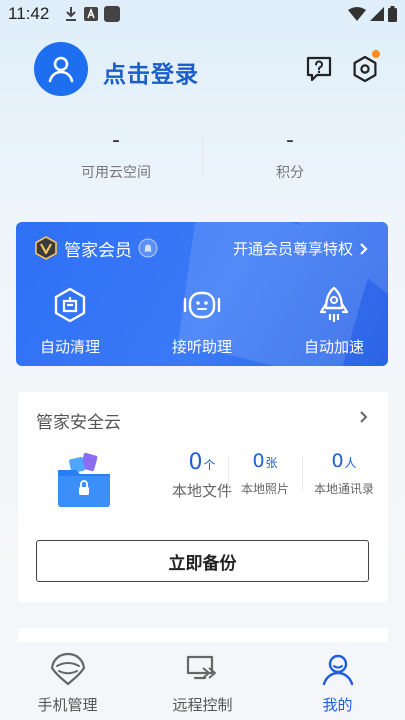 The width and height of the screenshot is (405, 720). Describe the element at coordinates (202, 320) in the screenshot. I see `call-assistant-feature: 接听助理` at that location.